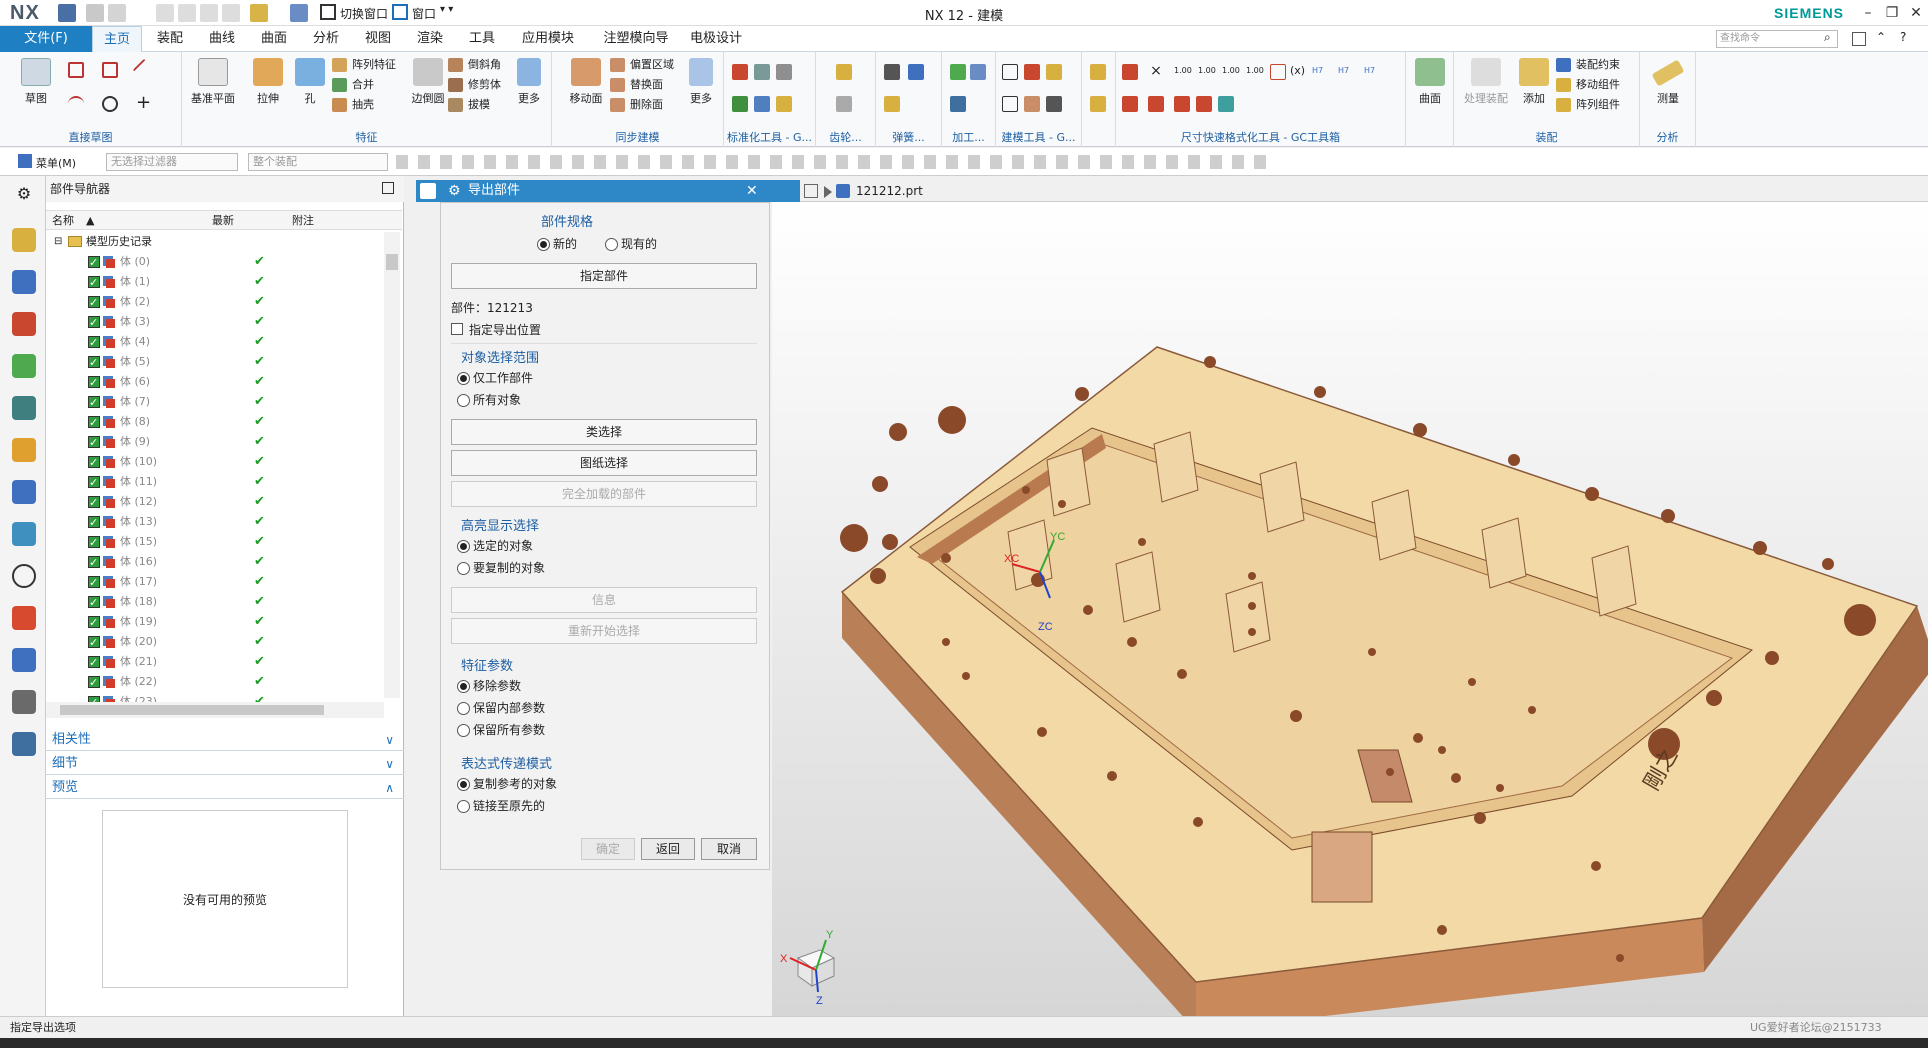 This screenshot has height=1048, width=1928. Describe the element at coordinates (1892, 13) in the screenshot. I see `restore-icon: ❐` at that location.